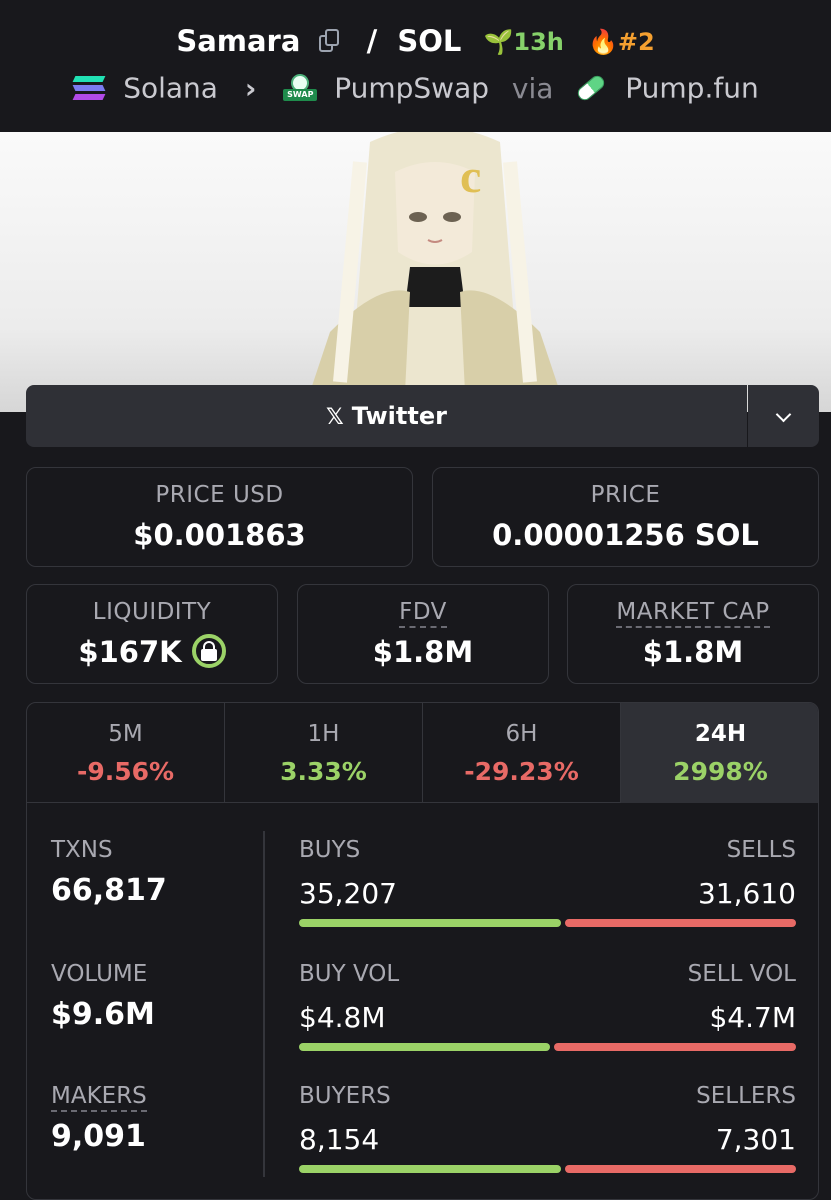  Describe the element at coordinates (424, 1047) in the screenshot. I see `buy-vol-ratio-bar` at that location.